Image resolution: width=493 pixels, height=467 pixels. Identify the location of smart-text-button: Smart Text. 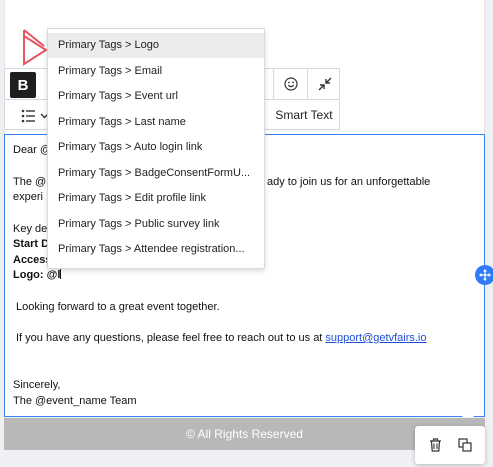
(304, 115).